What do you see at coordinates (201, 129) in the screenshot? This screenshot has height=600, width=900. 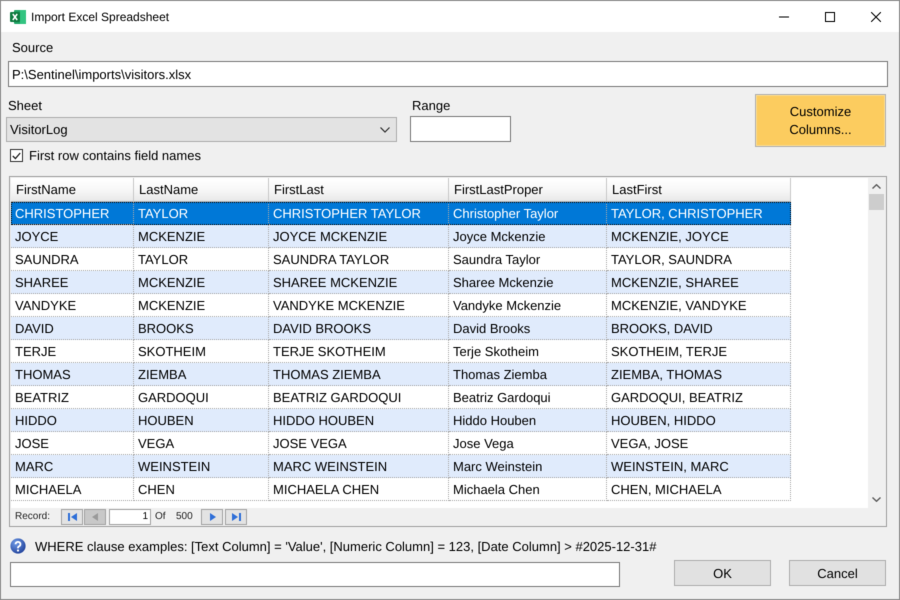 I see `sheet-dropdown: VisitorLog` at bounding box center [201, 129].